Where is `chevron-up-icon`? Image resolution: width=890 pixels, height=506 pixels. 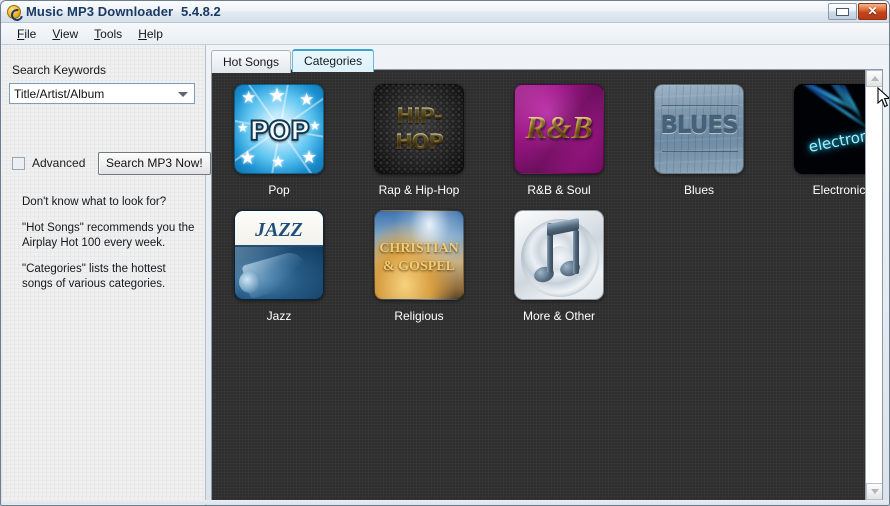 chevron-up-icon is located at coordinates (875, 78).